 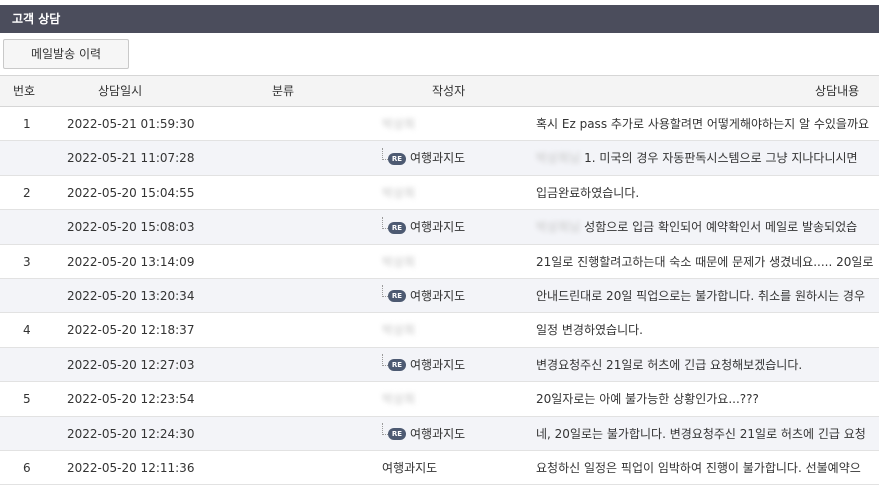 I want to click on content-text: 입금완료하였습니다., so click(x=588, y=192).